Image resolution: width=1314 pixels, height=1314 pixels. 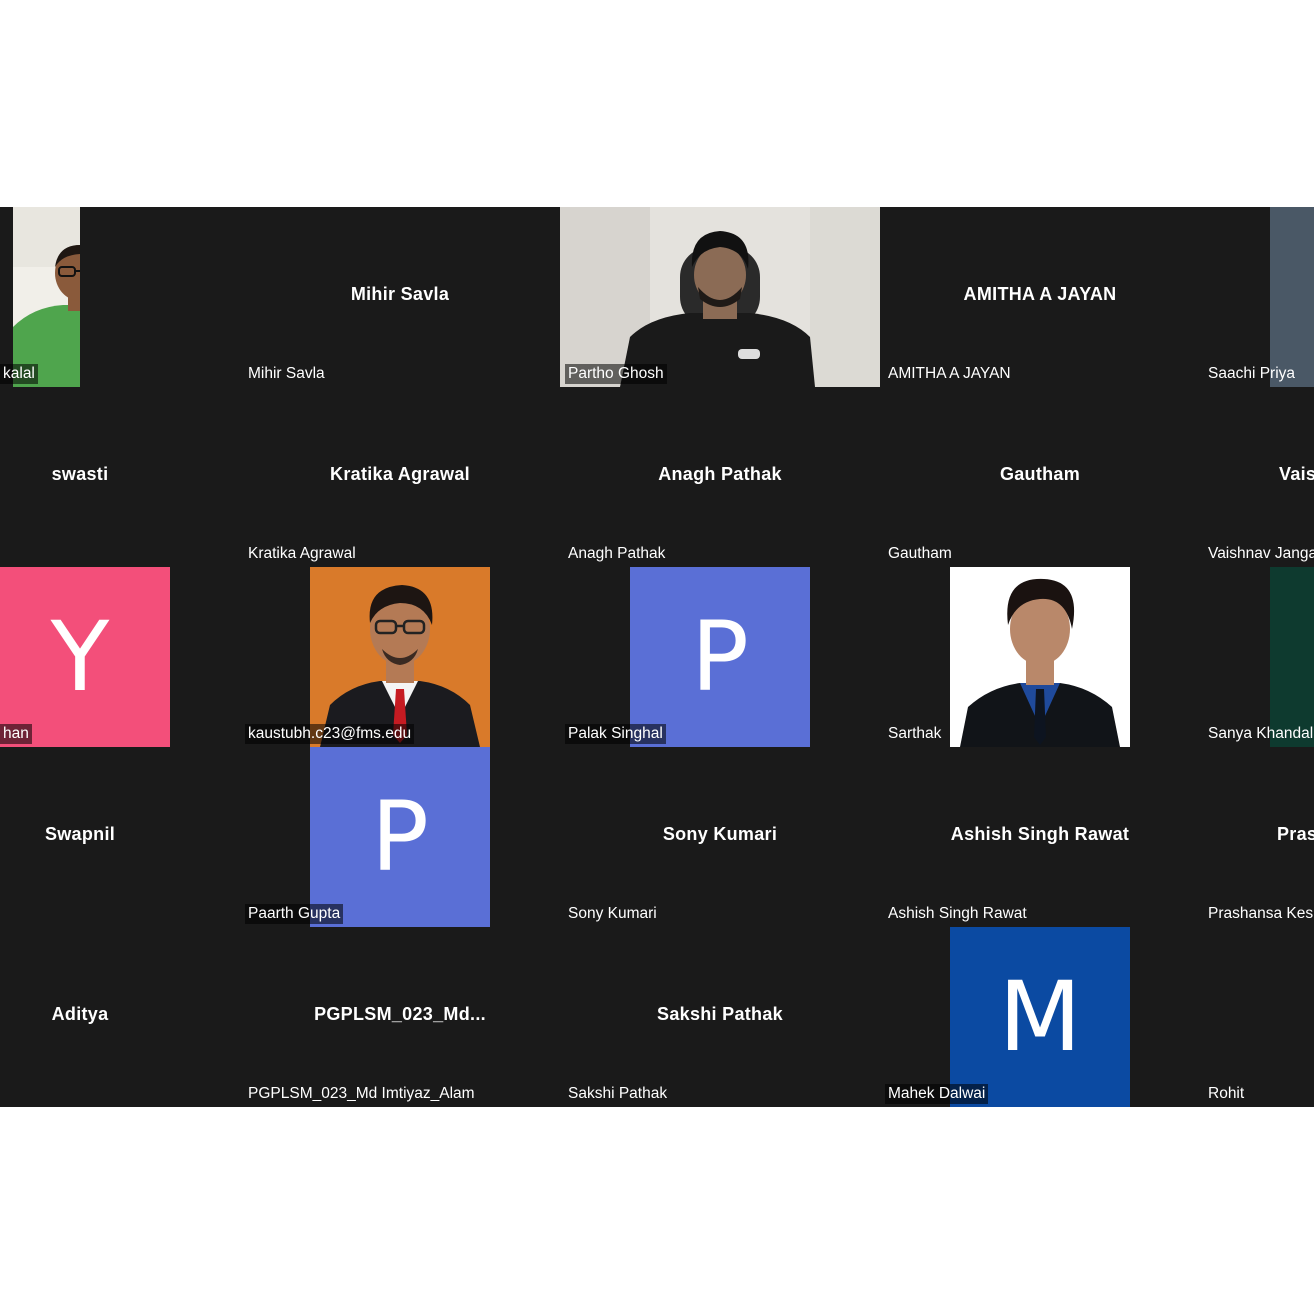 I want to click on avatar: M, so click(x=1040, y=1017).